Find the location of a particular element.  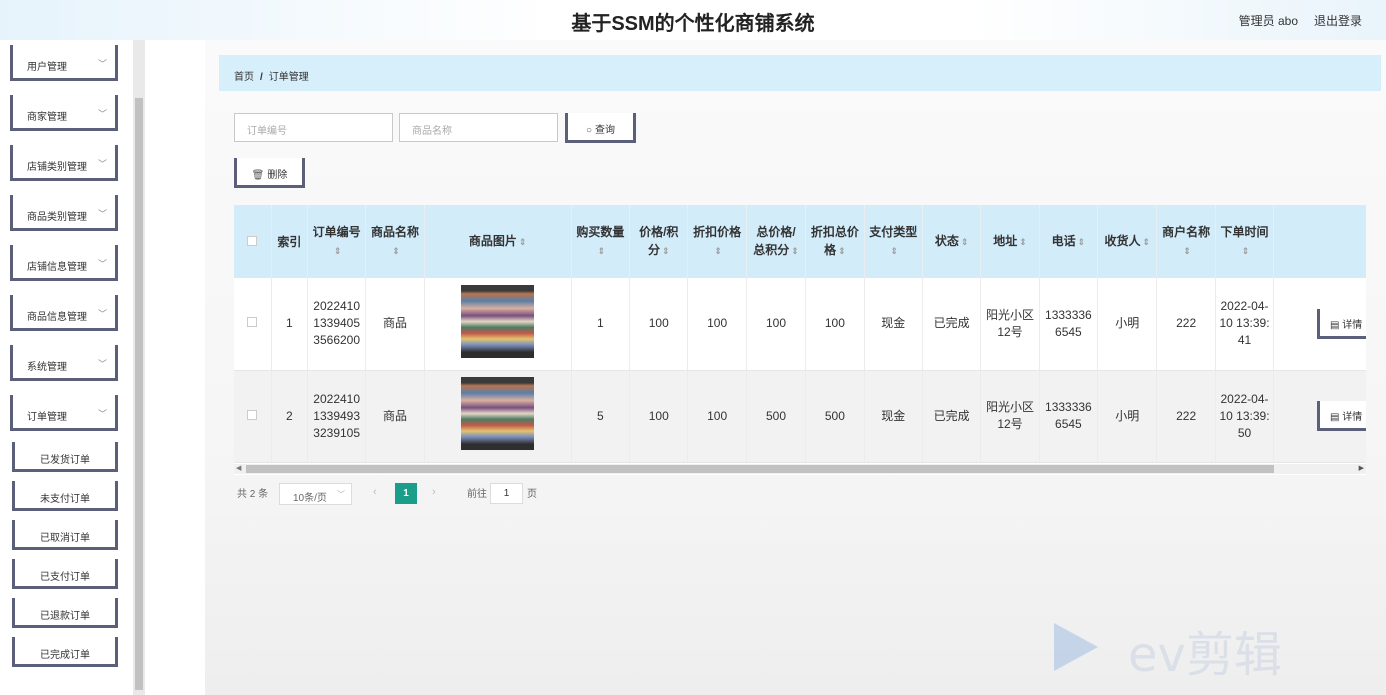

cell-merchant: 222 is located at coordinates (1186, 416).